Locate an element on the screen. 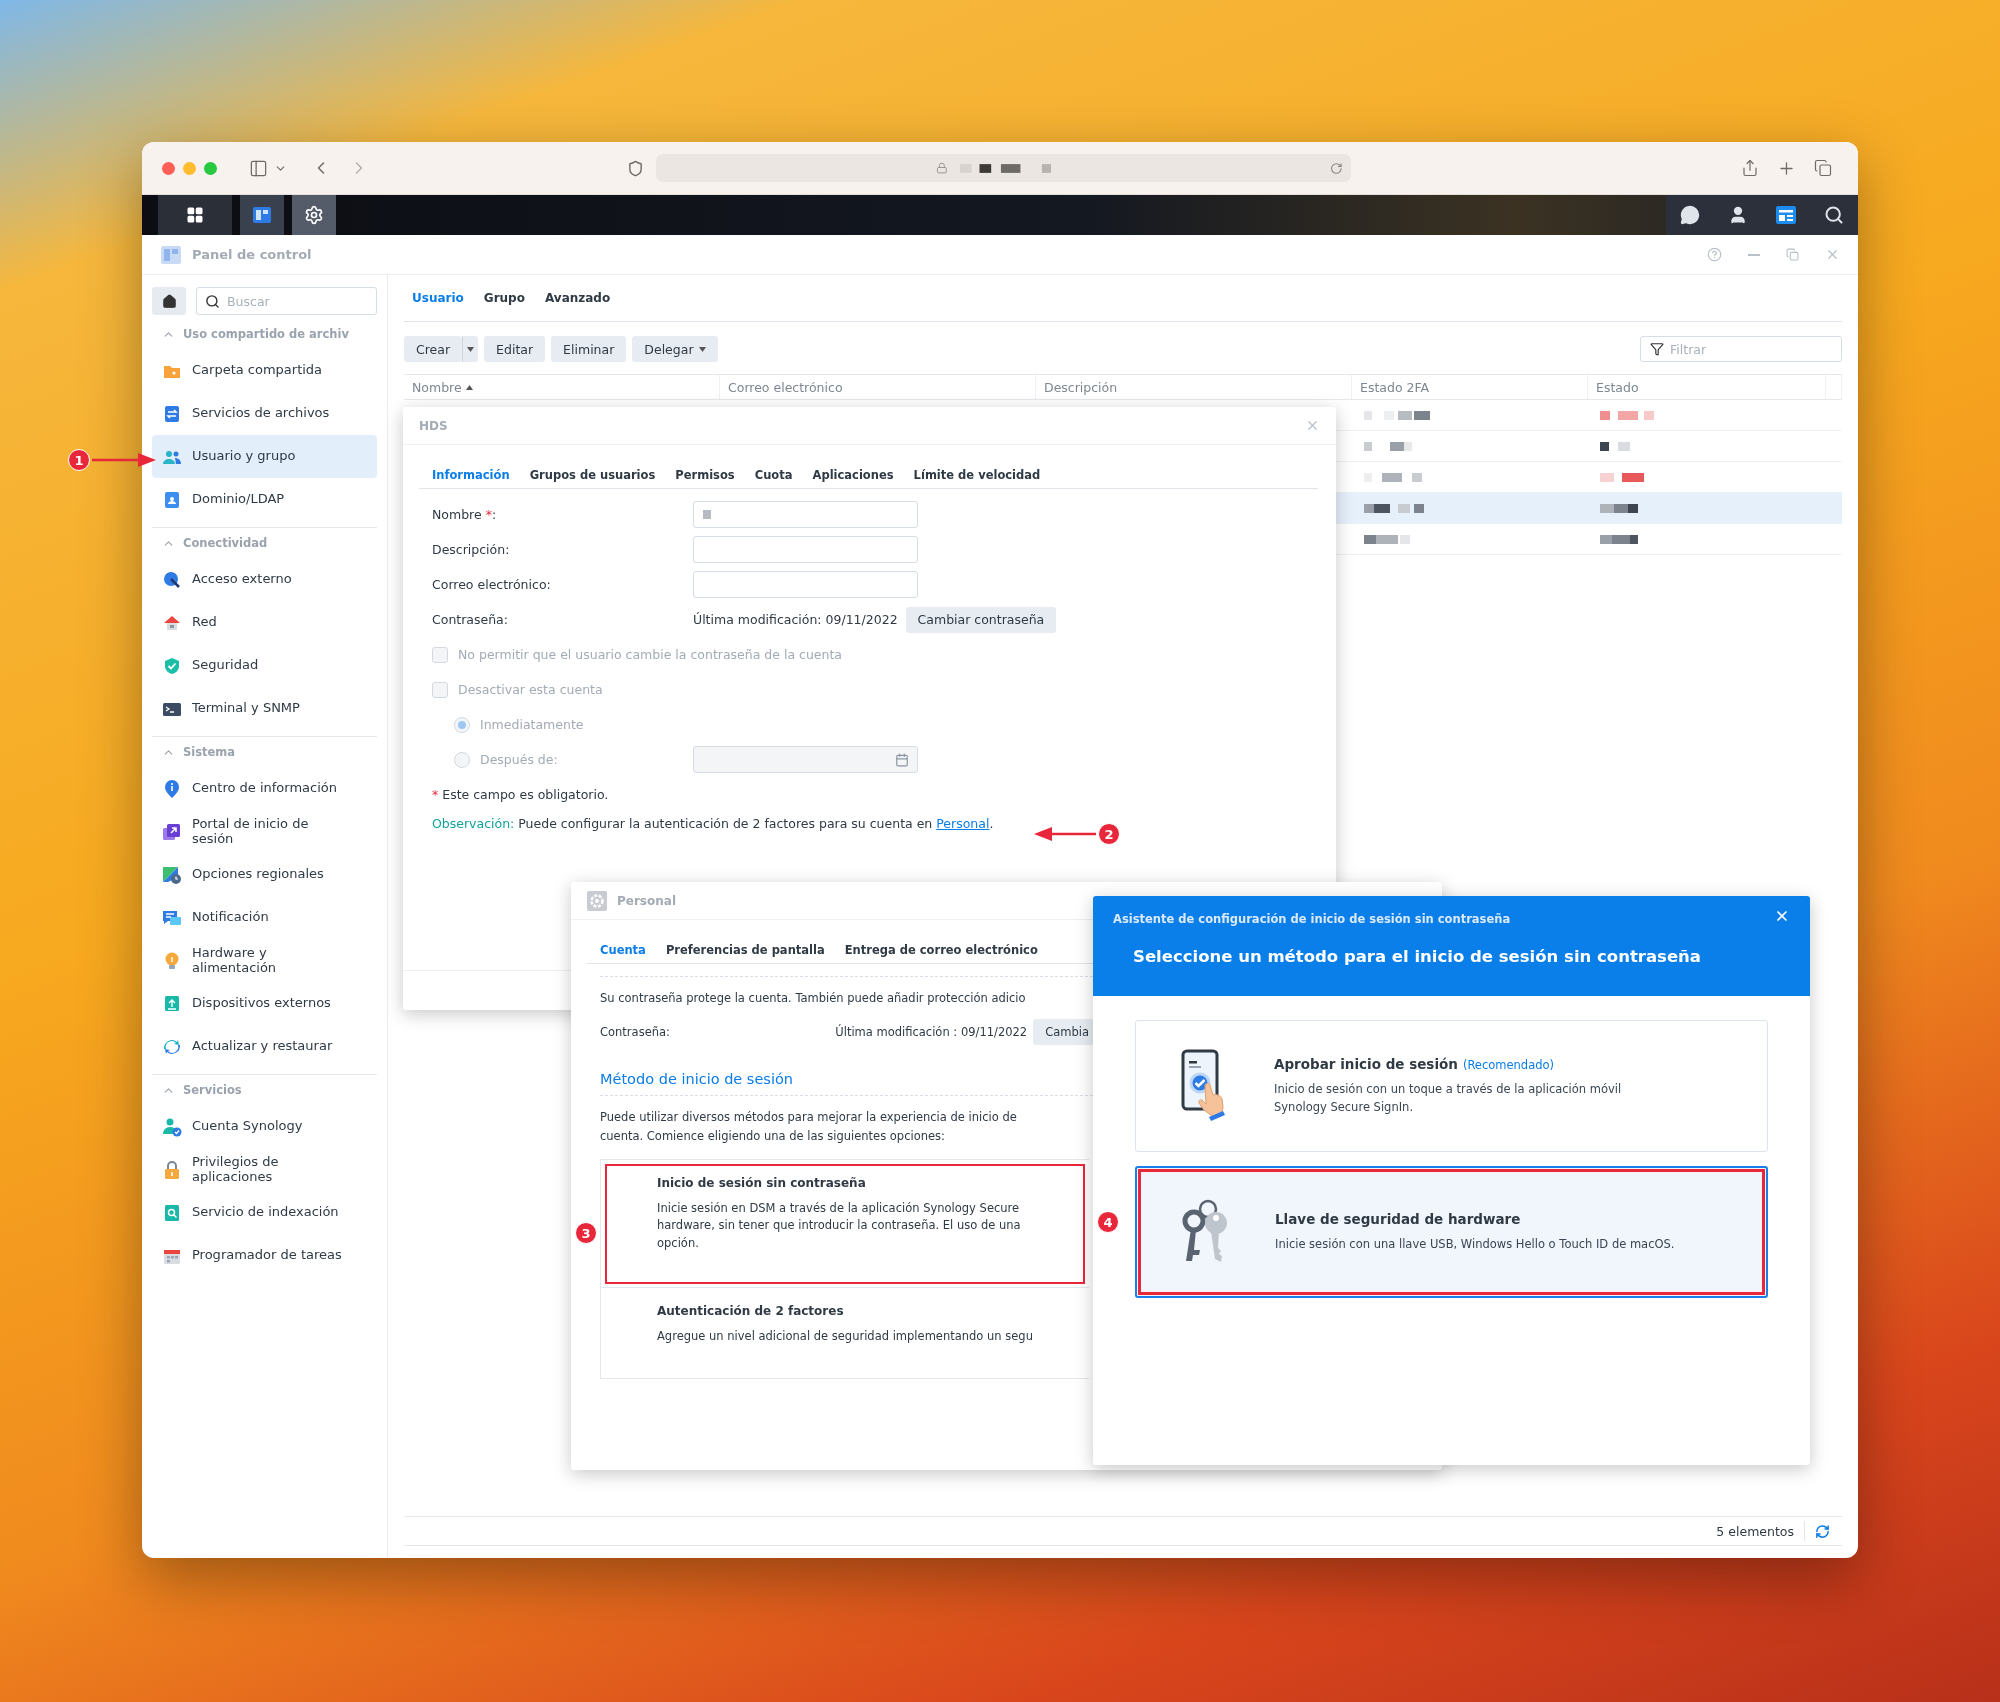 The width and height of the screenshot is (2000, 1702). field-label: Correo electrónico: is located at coordinates (492, 584).